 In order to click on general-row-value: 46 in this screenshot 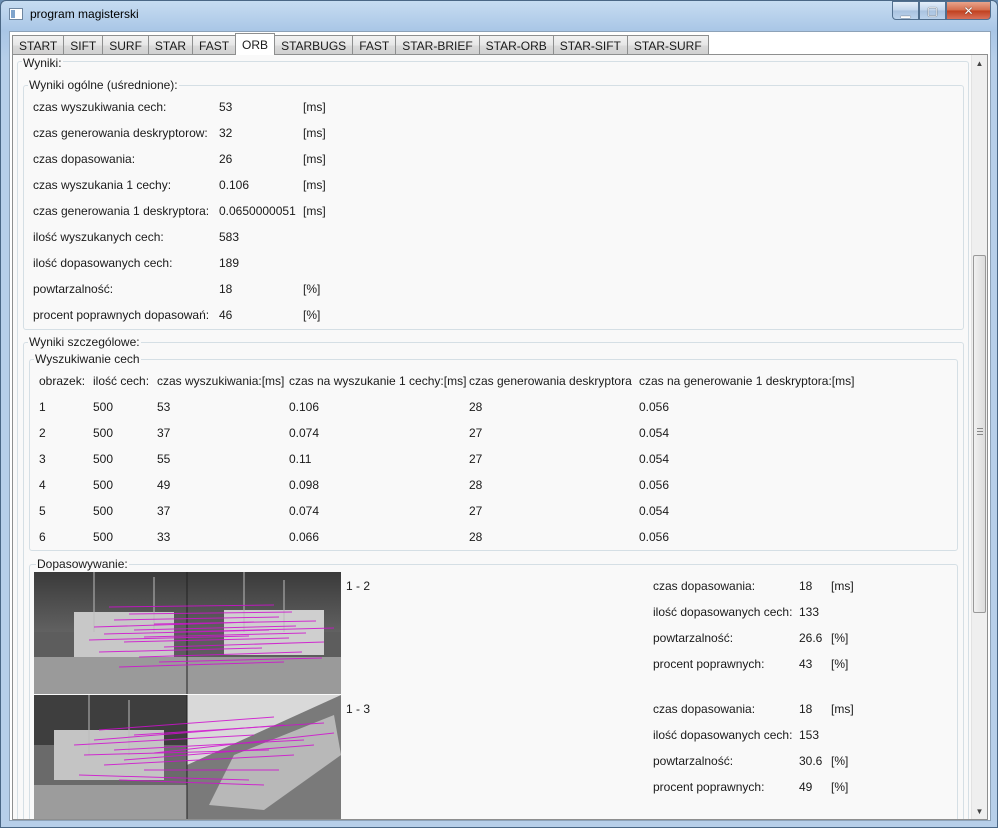, I will do `click(226, 315)`.